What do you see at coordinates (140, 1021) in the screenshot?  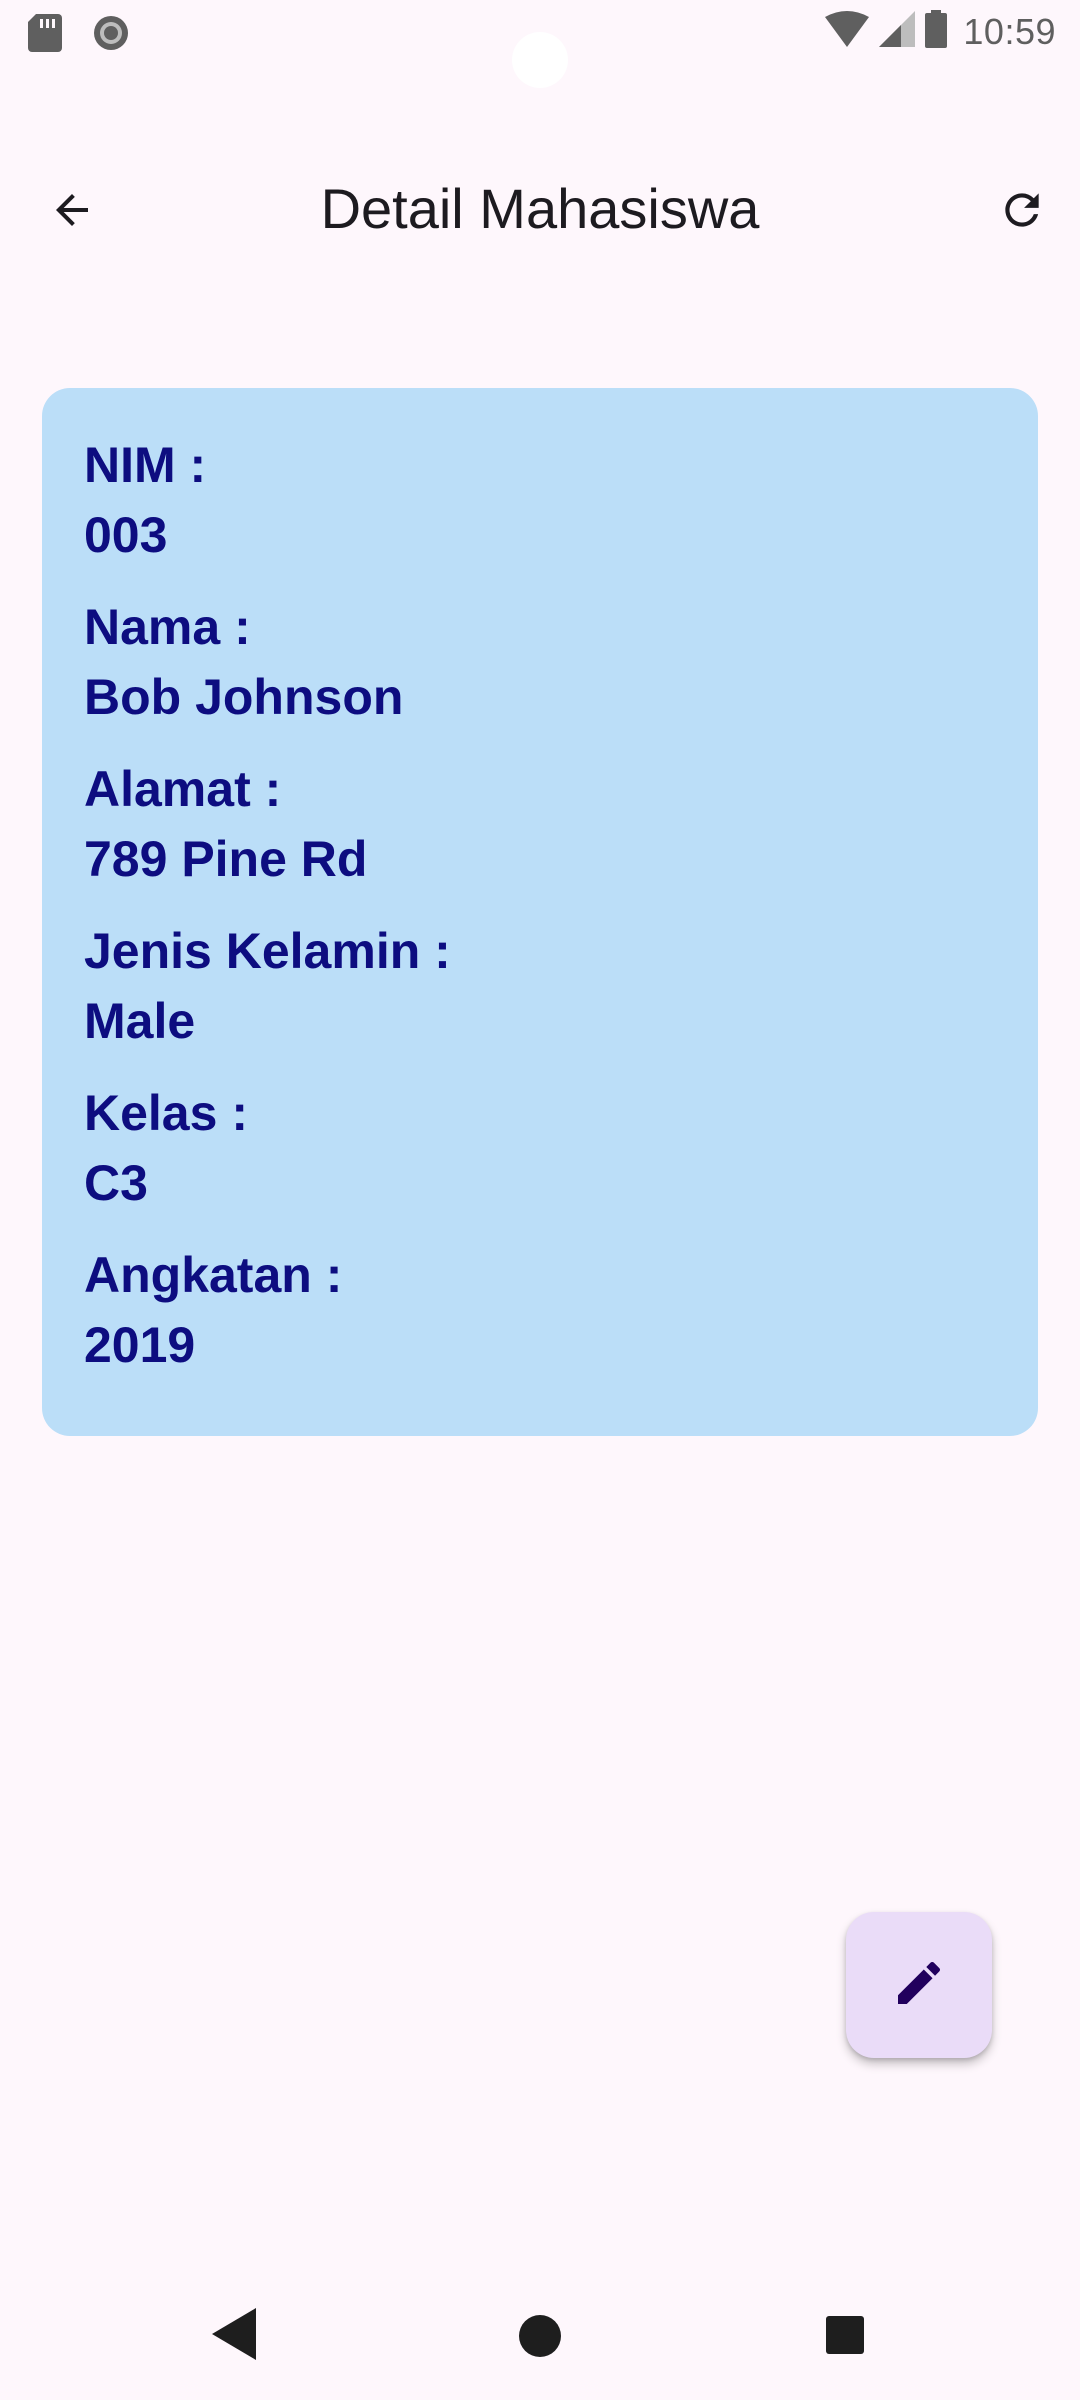 I see `field-value: Male` at bounding box center [140, 1021].